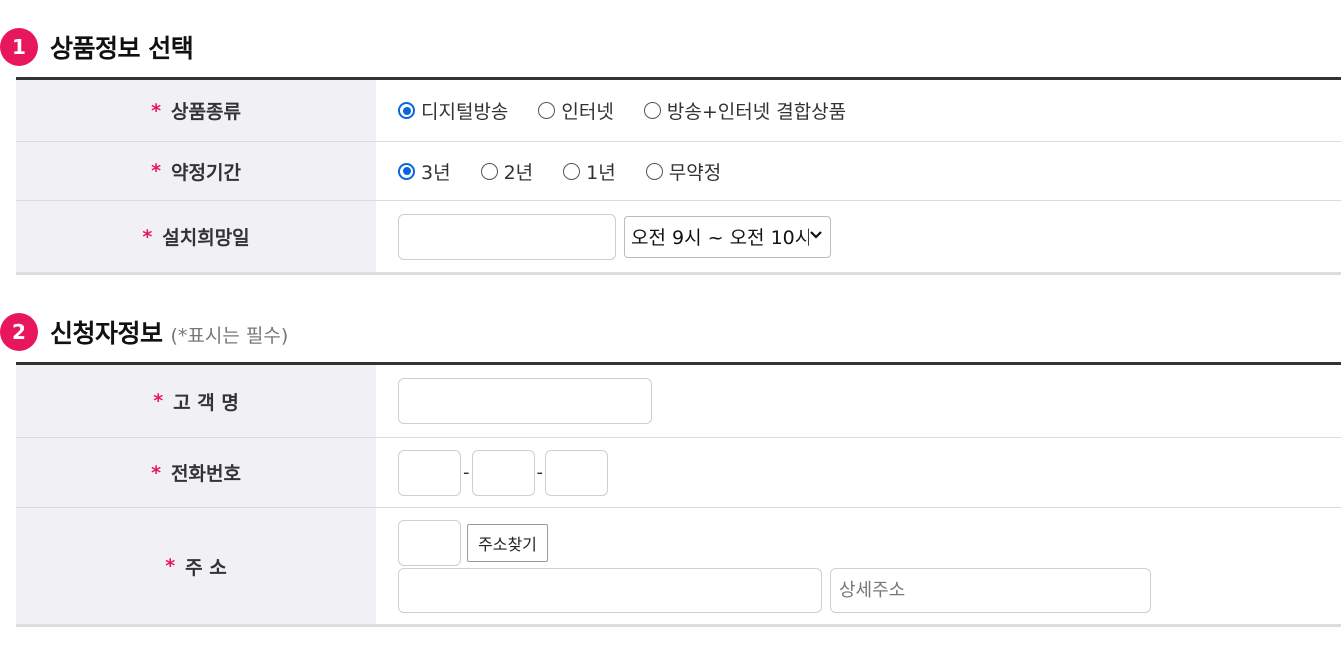  I want to click on row-product-type: * 상품종류 디지털방송 인터넷 방송+인터넷 결합상품, so click(678, 111).